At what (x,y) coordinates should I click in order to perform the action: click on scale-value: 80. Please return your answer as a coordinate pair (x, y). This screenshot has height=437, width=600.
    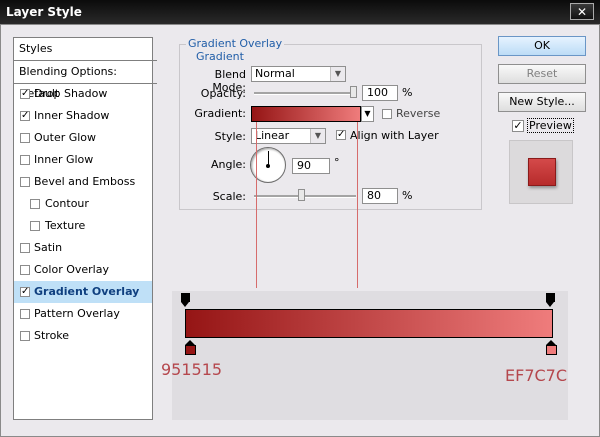
    Looking at the image, I should click on (374, 195).